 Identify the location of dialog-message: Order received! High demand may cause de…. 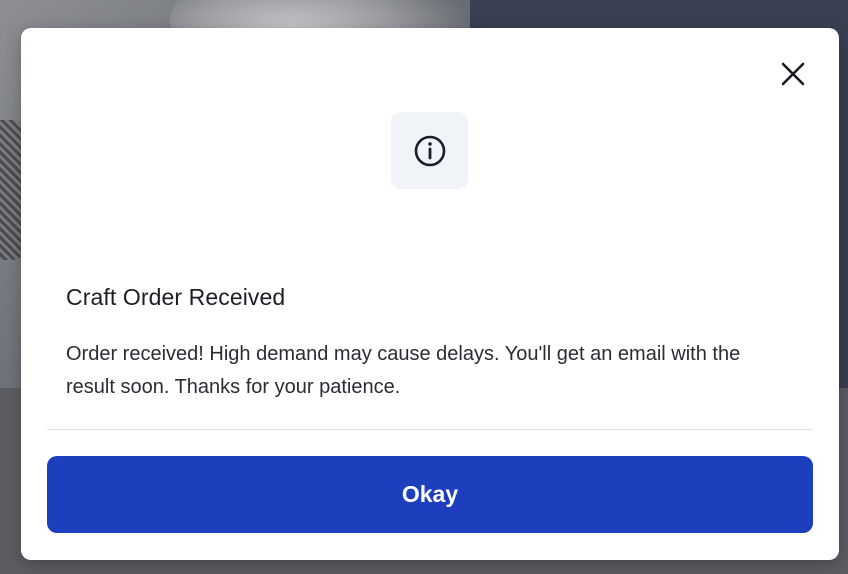
(403, 370).